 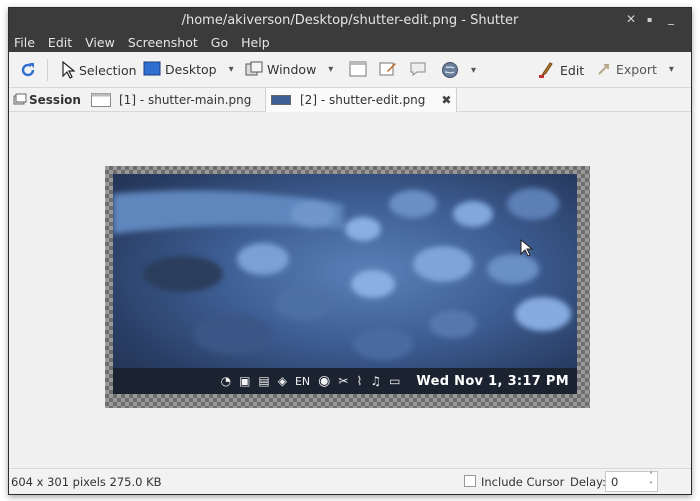 What do you see at coordinates (47, 70) in the screenshot?
I see `toolbar-separator` at bounding box center [47, 70].